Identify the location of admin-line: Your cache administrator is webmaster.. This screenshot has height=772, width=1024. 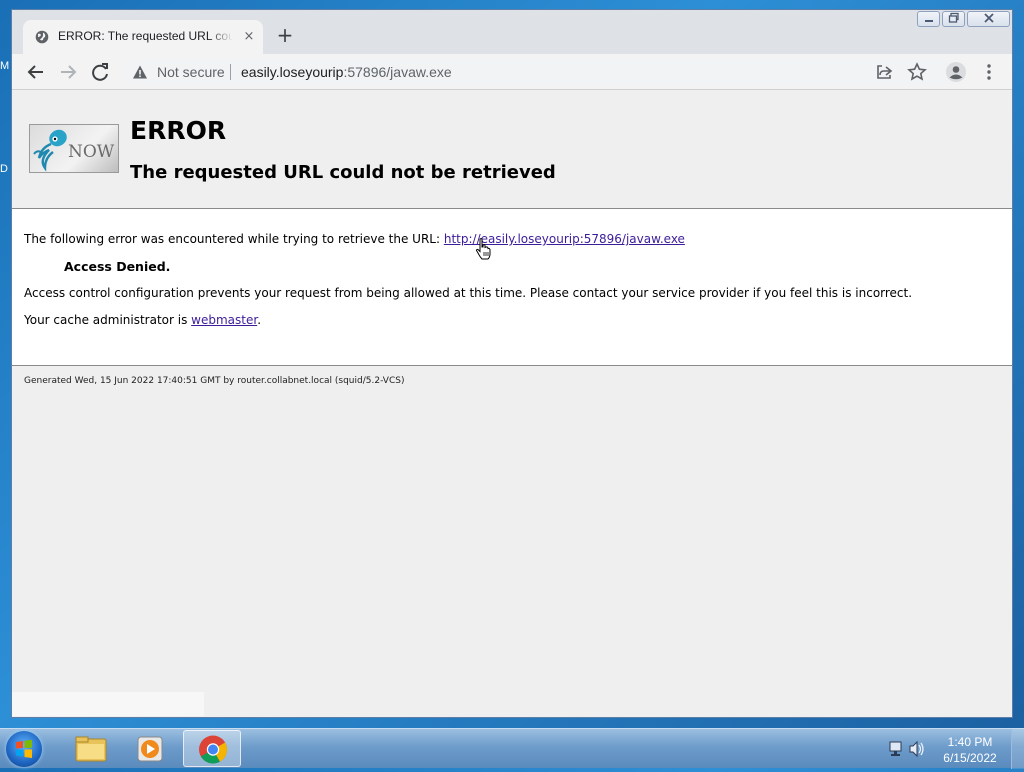
(143, 320).